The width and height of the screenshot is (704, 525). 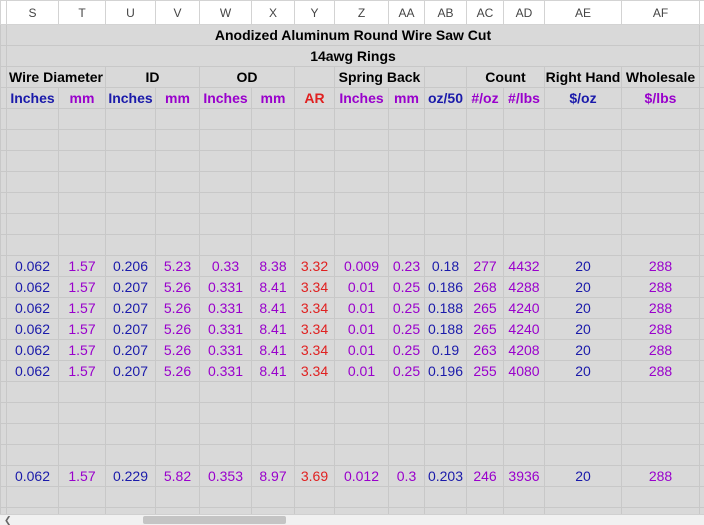 I want to click on data-cell: 4288, so click(x=524, y=287).